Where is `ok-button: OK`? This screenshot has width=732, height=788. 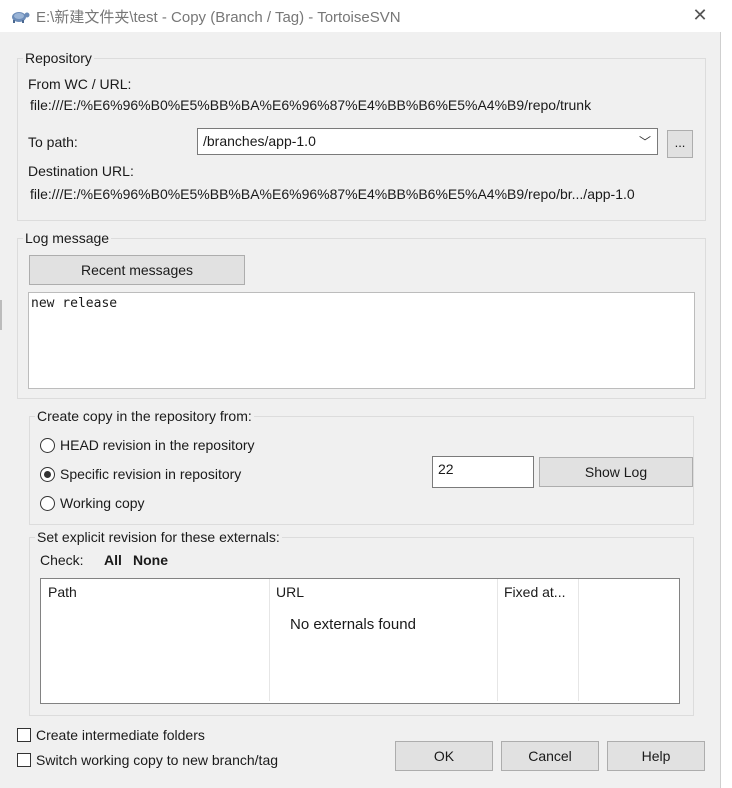 ok-button: OK is located at coordinates (444, 756).